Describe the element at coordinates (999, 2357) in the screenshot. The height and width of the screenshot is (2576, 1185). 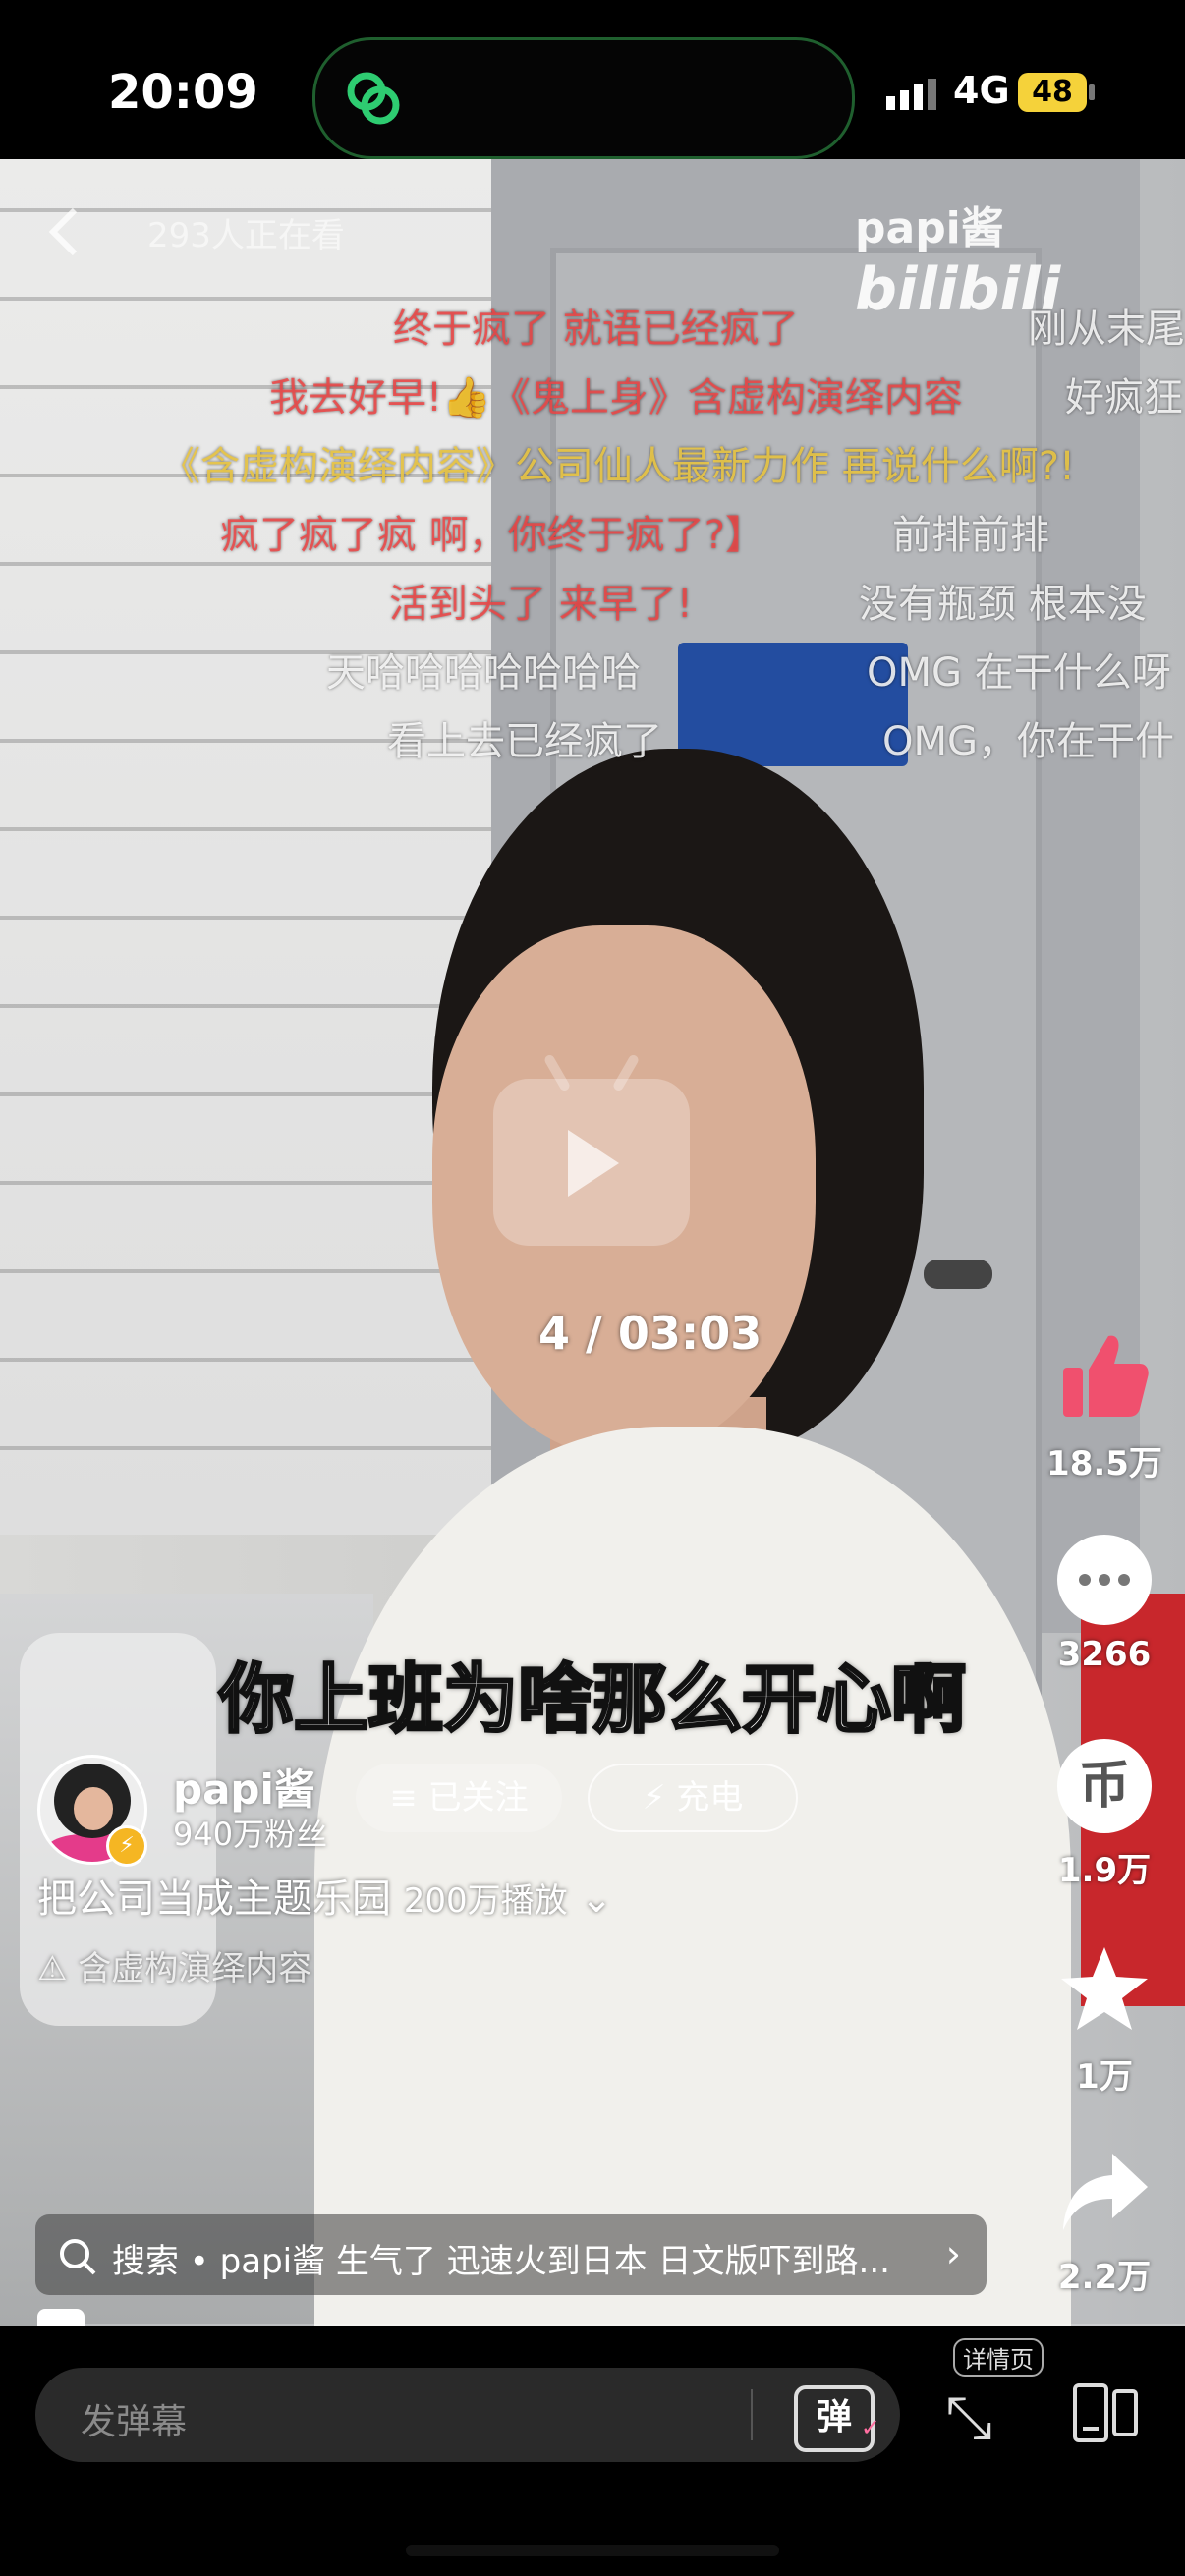
I see `detail-page-label: 详情页` at that location.